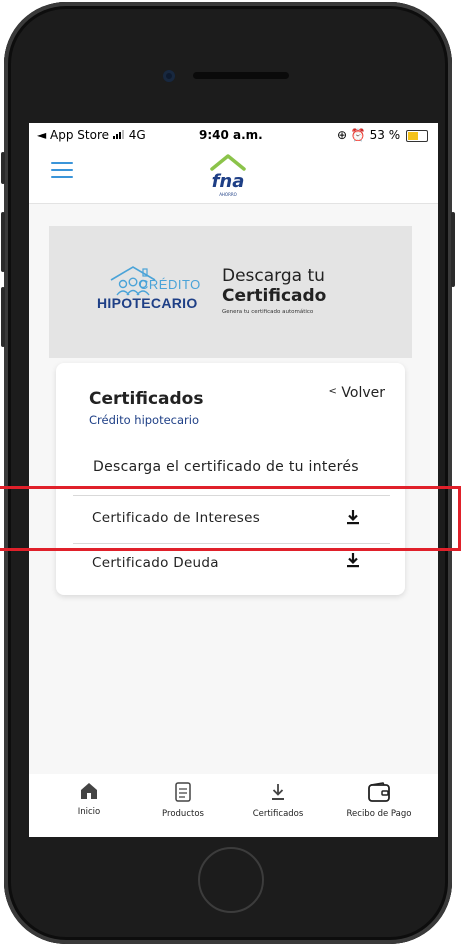 Image resolution: width=464 pixels, height=949 pixels. I want to click on hamburger-menu-icon, so click(62, 170).